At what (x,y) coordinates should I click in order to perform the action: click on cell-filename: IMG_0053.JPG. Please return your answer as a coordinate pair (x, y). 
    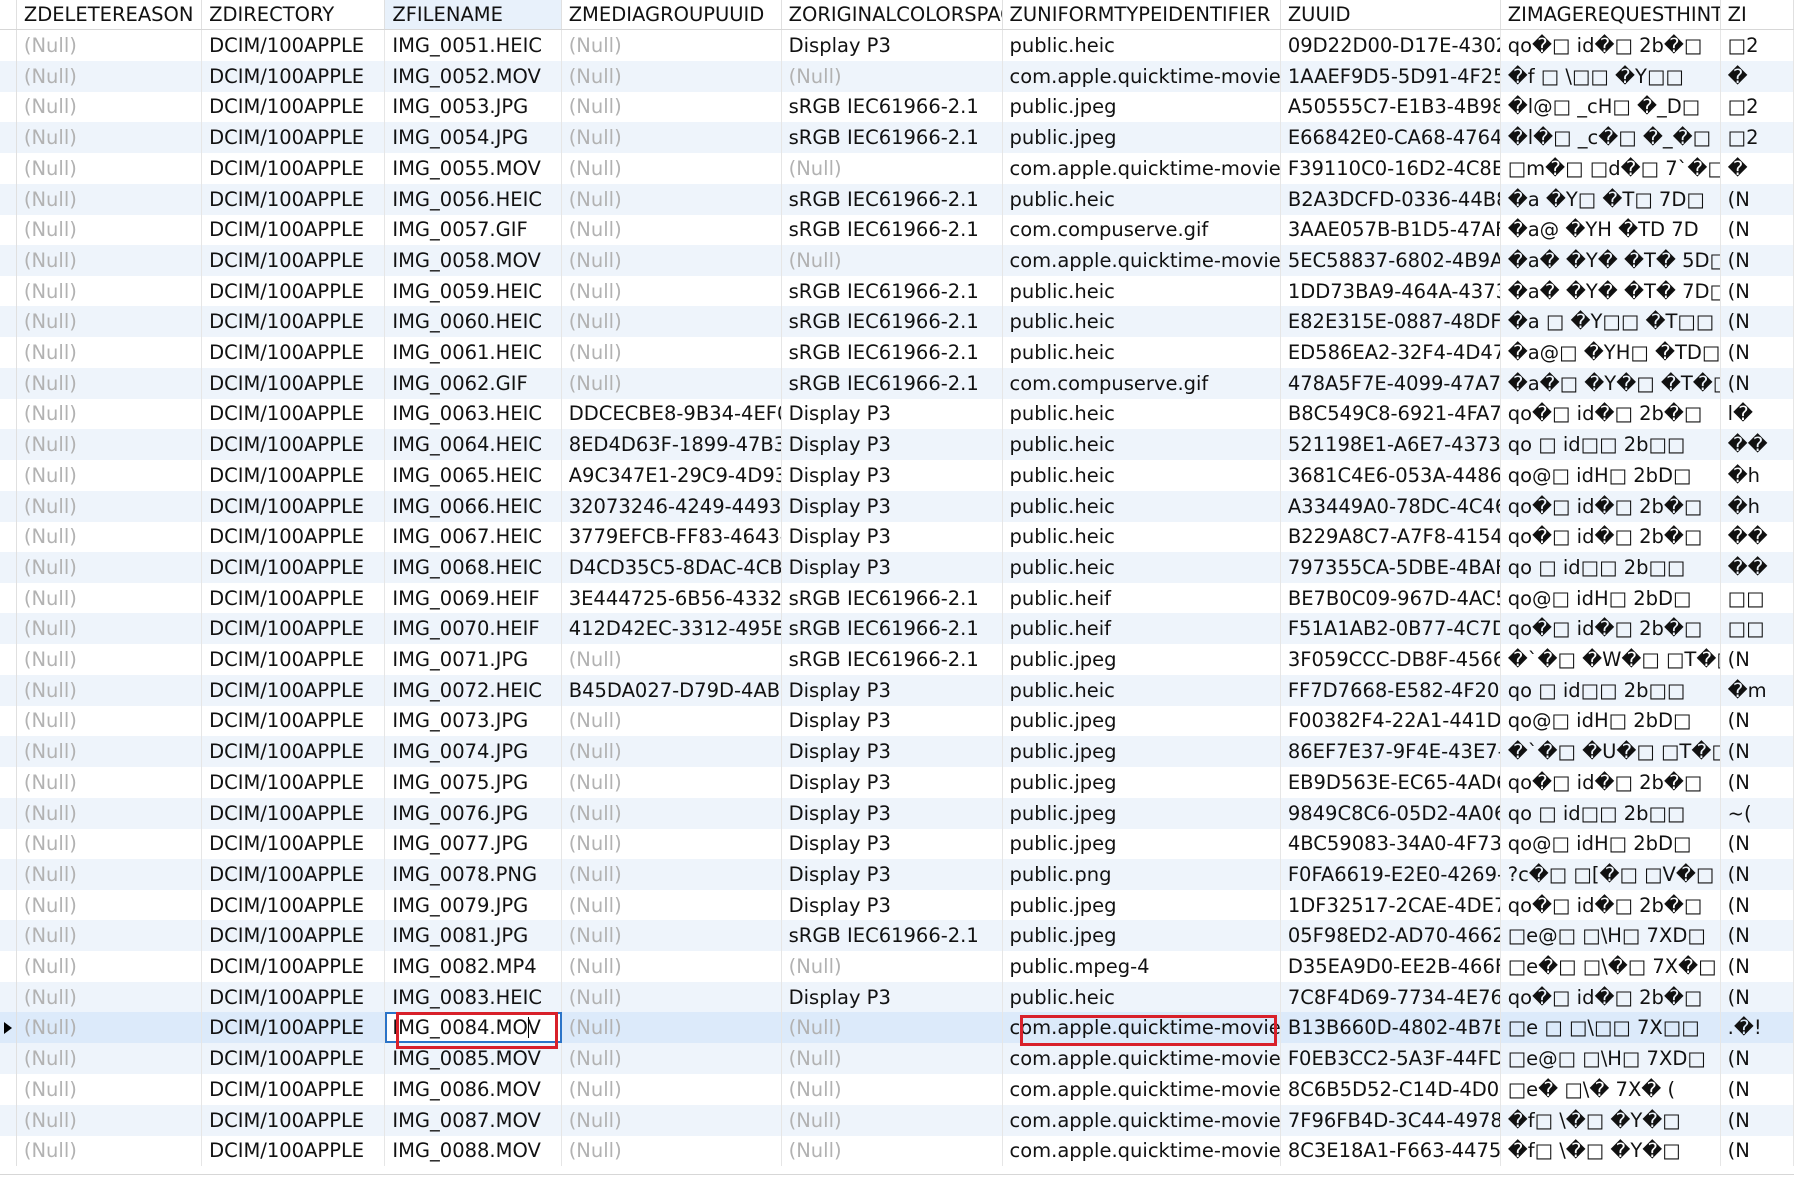
    Looking at the image, I should click on (473, 107).